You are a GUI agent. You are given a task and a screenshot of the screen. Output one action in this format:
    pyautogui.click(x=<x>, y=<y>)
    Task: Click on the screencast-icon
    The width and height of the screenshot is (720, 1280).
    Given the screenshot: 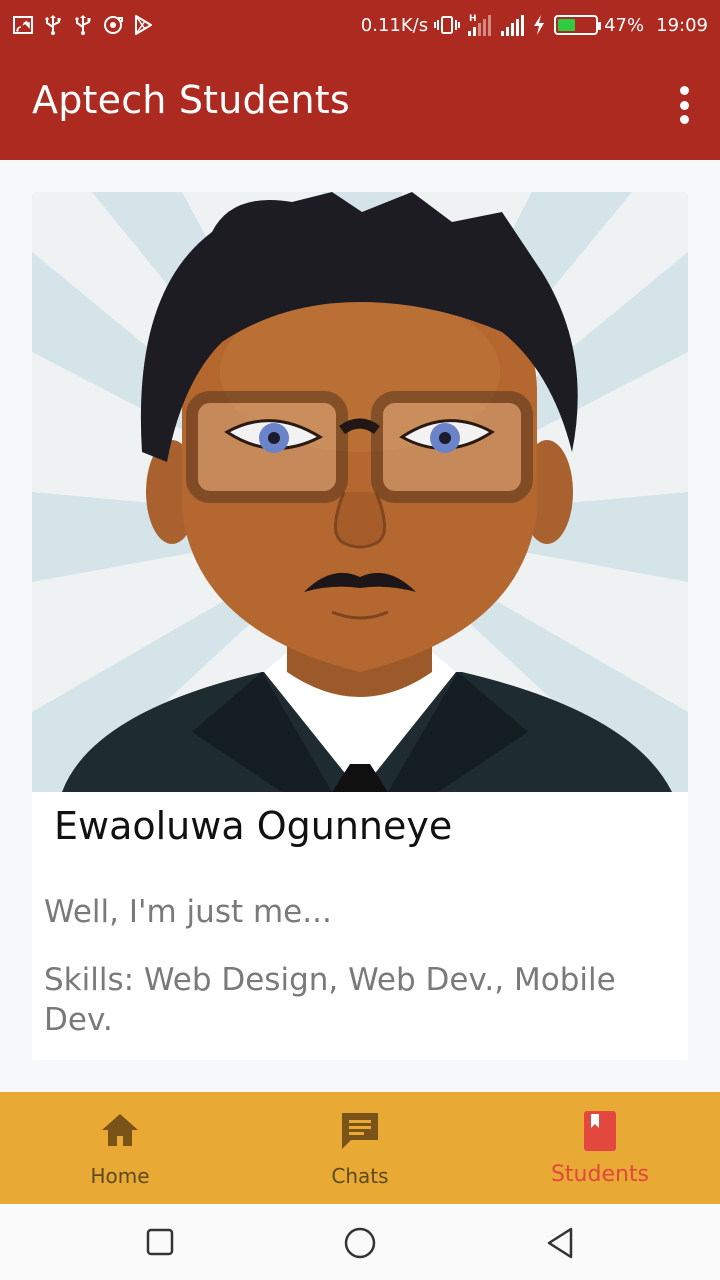 What is the action you would take?
    pyautogui.click(x=23, y=25)
    